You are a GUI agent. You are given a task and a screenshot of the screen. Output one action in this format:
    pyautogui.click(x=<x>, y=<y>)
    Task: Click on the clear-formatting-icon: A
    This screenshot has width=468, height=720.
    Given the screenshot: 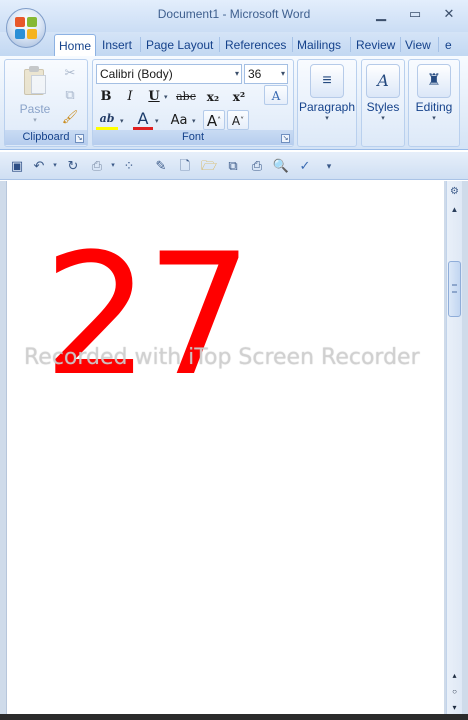 What is the action you would take?
    pyautogui.click(x=276, y=96)
    